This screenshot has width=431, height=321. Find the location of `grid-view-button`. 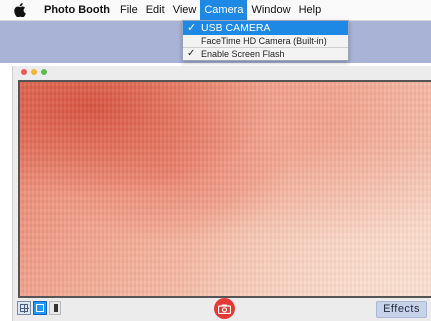

grid-view-button is located at coordinates (24, 308).